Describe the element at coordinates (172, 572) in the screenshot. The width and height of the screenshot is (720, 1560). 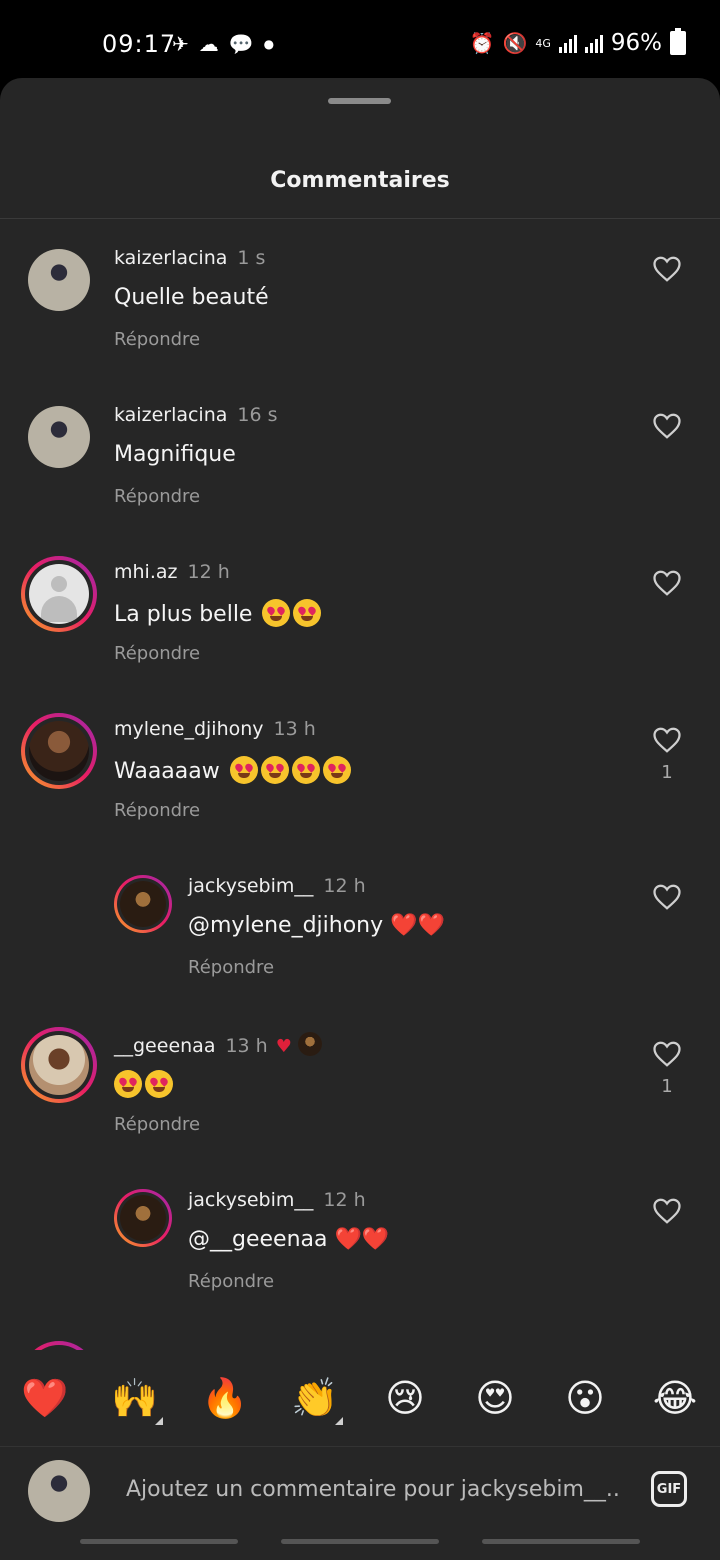
I see `comment-username: mhi.az 12 h` at that location.